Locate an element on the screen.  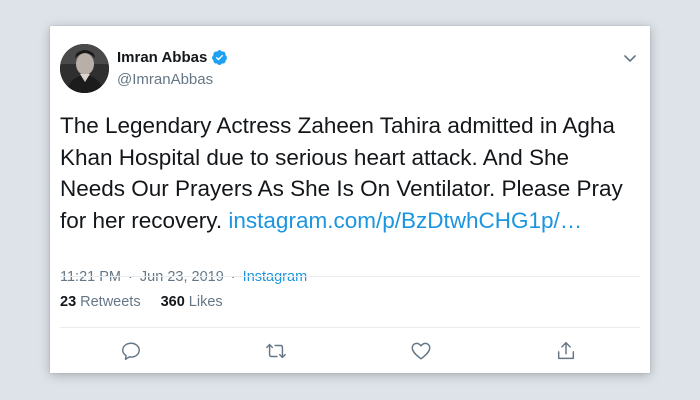
author-name-row: Imran Abbas is located at coordinates (172, 57).